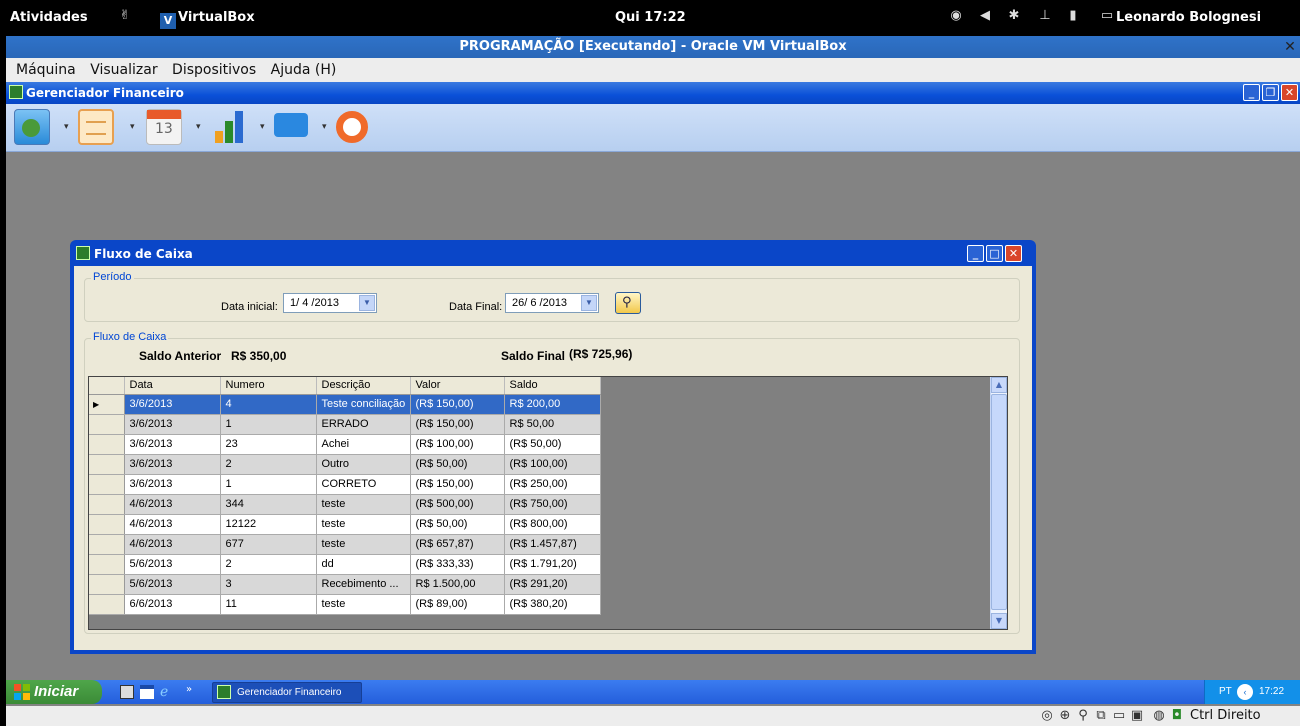 The width and height of the screenshot is (1300, 726). What do you see at coordinates (1065, 716) in the screenshot?
I see `cd-icon: ⊕` at bounding box center [1065, 716].